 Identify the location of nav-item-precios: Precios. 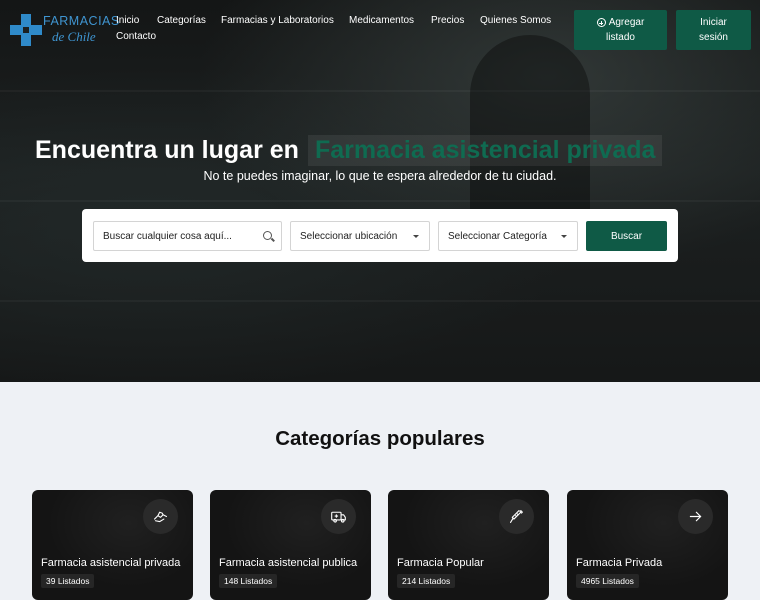
(447, 20).